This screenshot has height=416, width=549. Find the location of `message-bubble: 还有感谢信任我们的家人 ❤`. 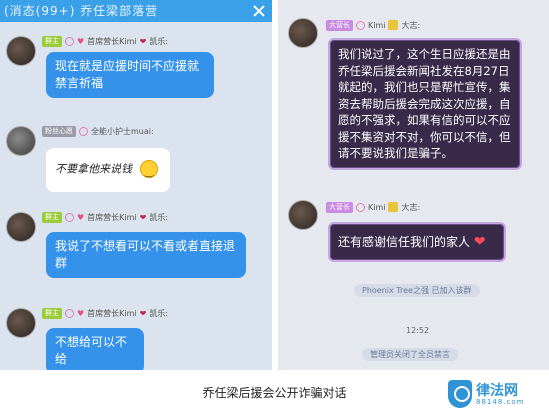

message-bubble: 还有感谢信任我们的家人 ❤ is located at coordinates (417, 242).